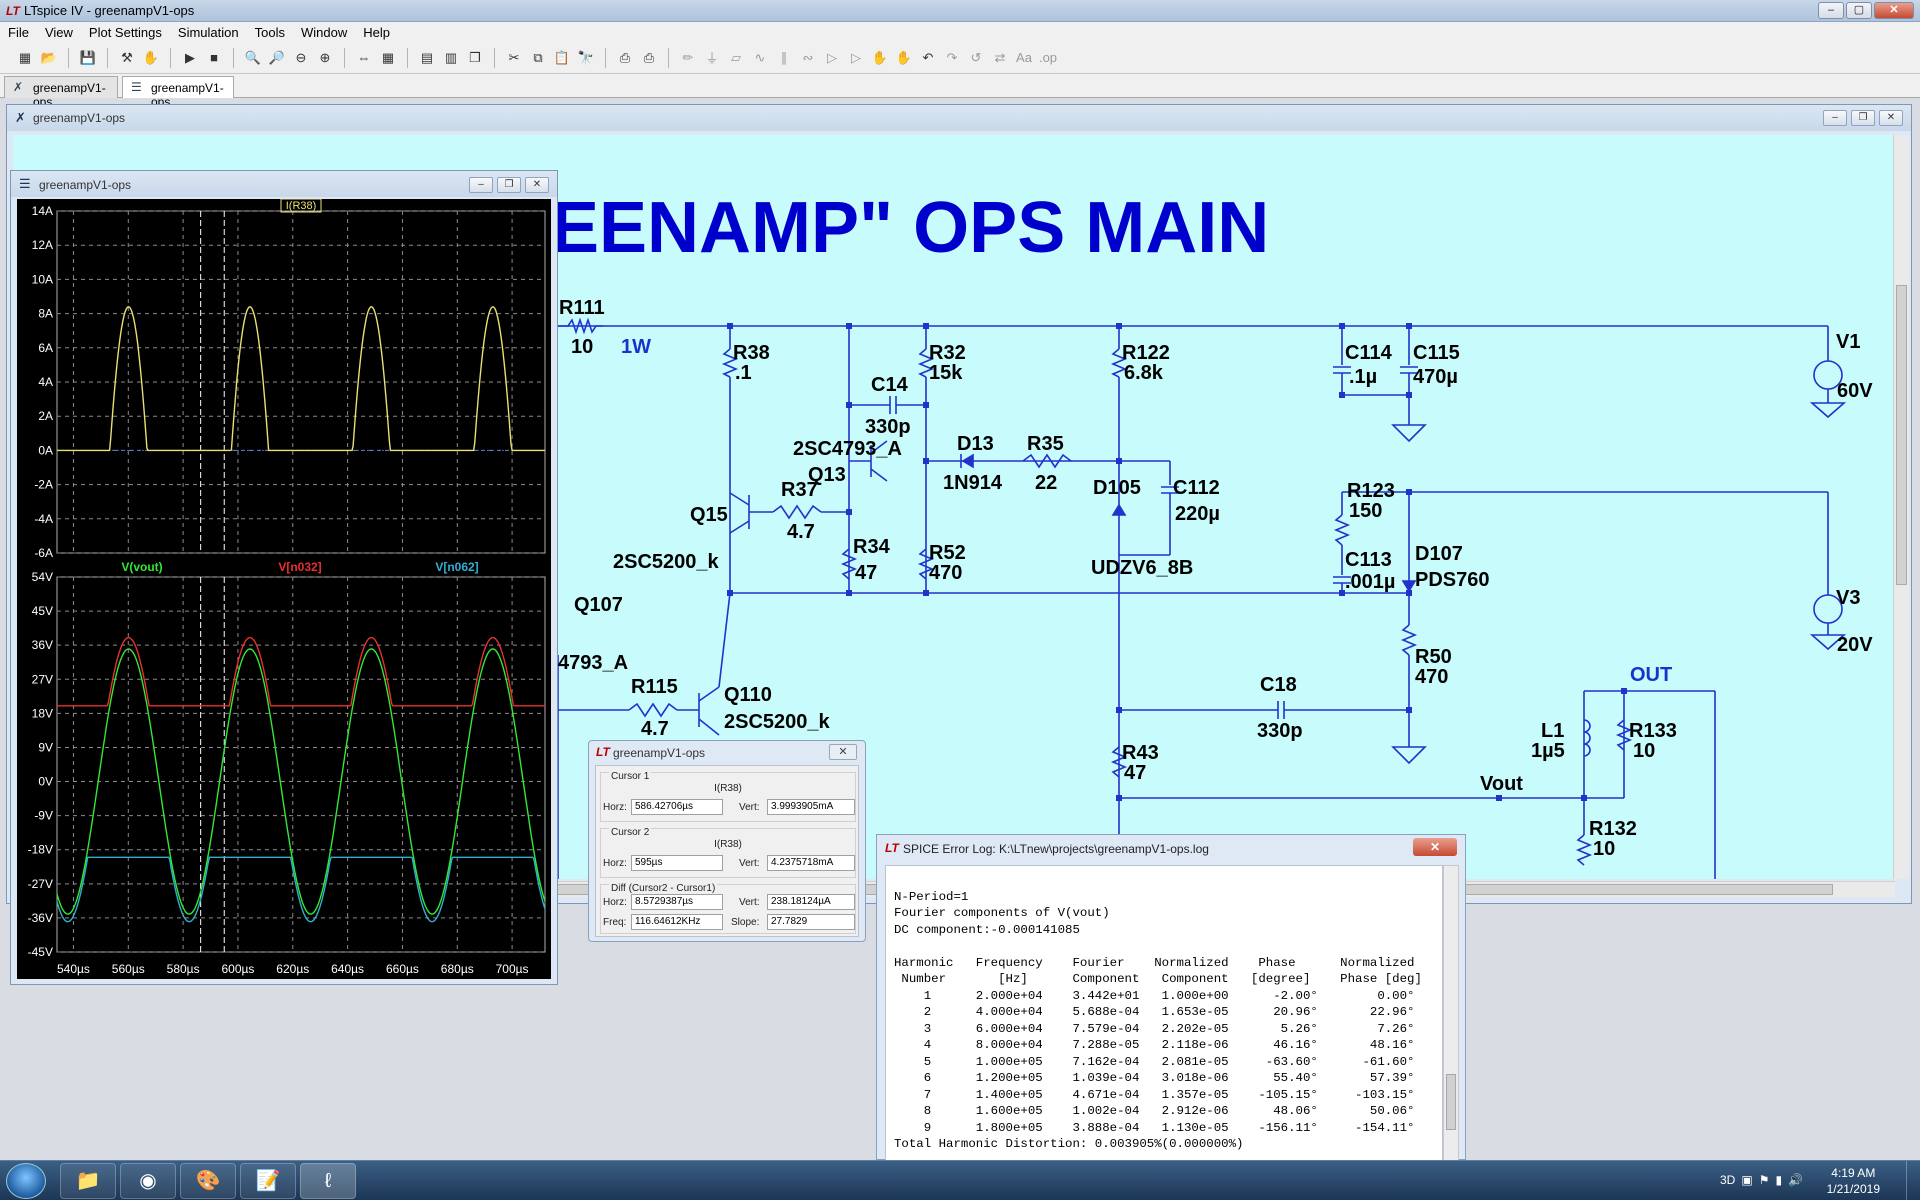 Image resolution: width=1920 pixels, height=1200 pixels. Describe the element at coordinates (208, 32) in the screenshot. I see `menu-simulation: Simulation` at that location.